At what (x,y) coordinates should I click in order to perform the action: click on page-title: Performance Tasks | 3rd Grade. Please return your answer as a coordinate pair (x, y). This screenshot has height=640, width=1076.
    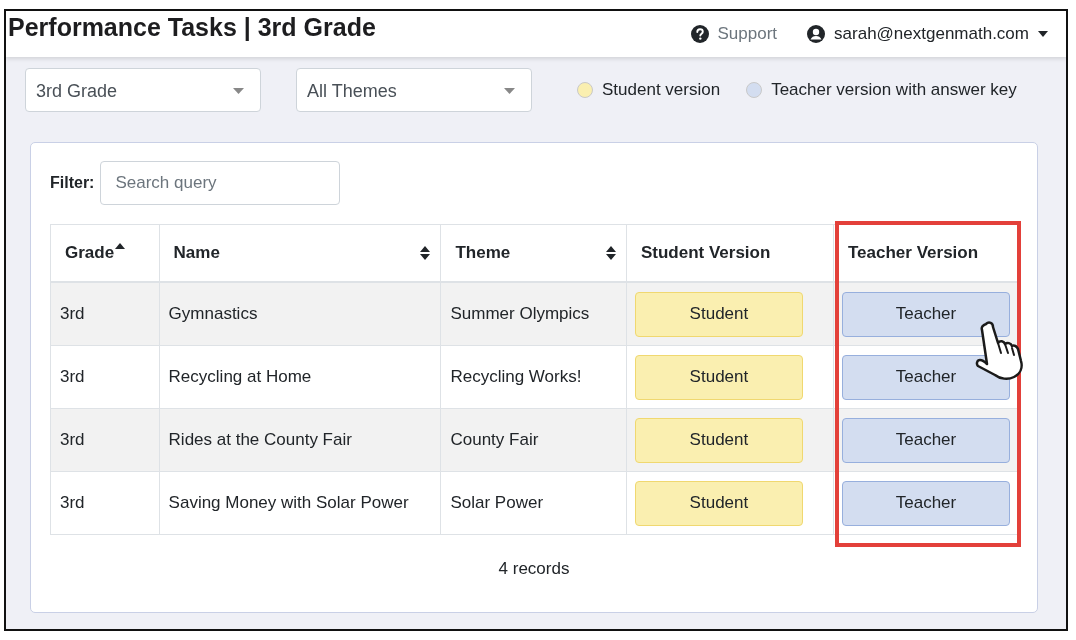
    Looking at the image, I should click on (192, 27).